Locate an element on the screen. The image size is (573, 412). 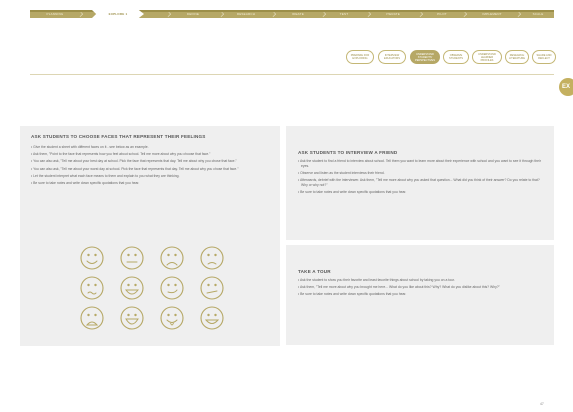
nav-crumb-implement: IMPLEMENT is located at coordinates (492, 14).